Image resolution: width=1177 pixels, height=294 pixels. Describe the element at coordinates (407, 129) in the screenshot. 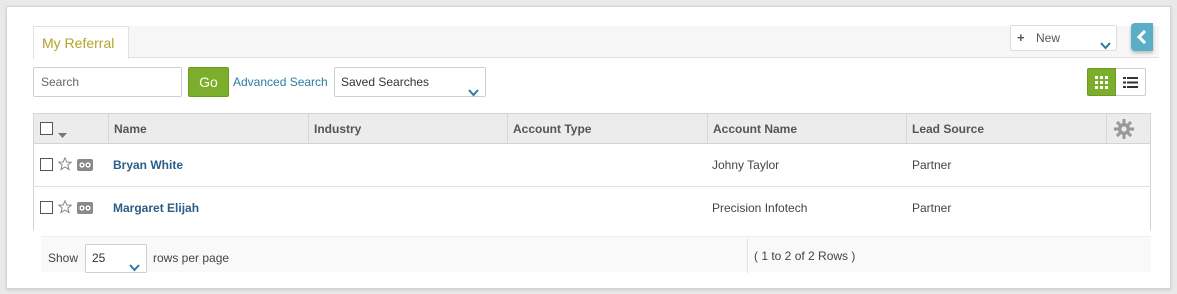

I see `column-header-industry: Industry` at that location.